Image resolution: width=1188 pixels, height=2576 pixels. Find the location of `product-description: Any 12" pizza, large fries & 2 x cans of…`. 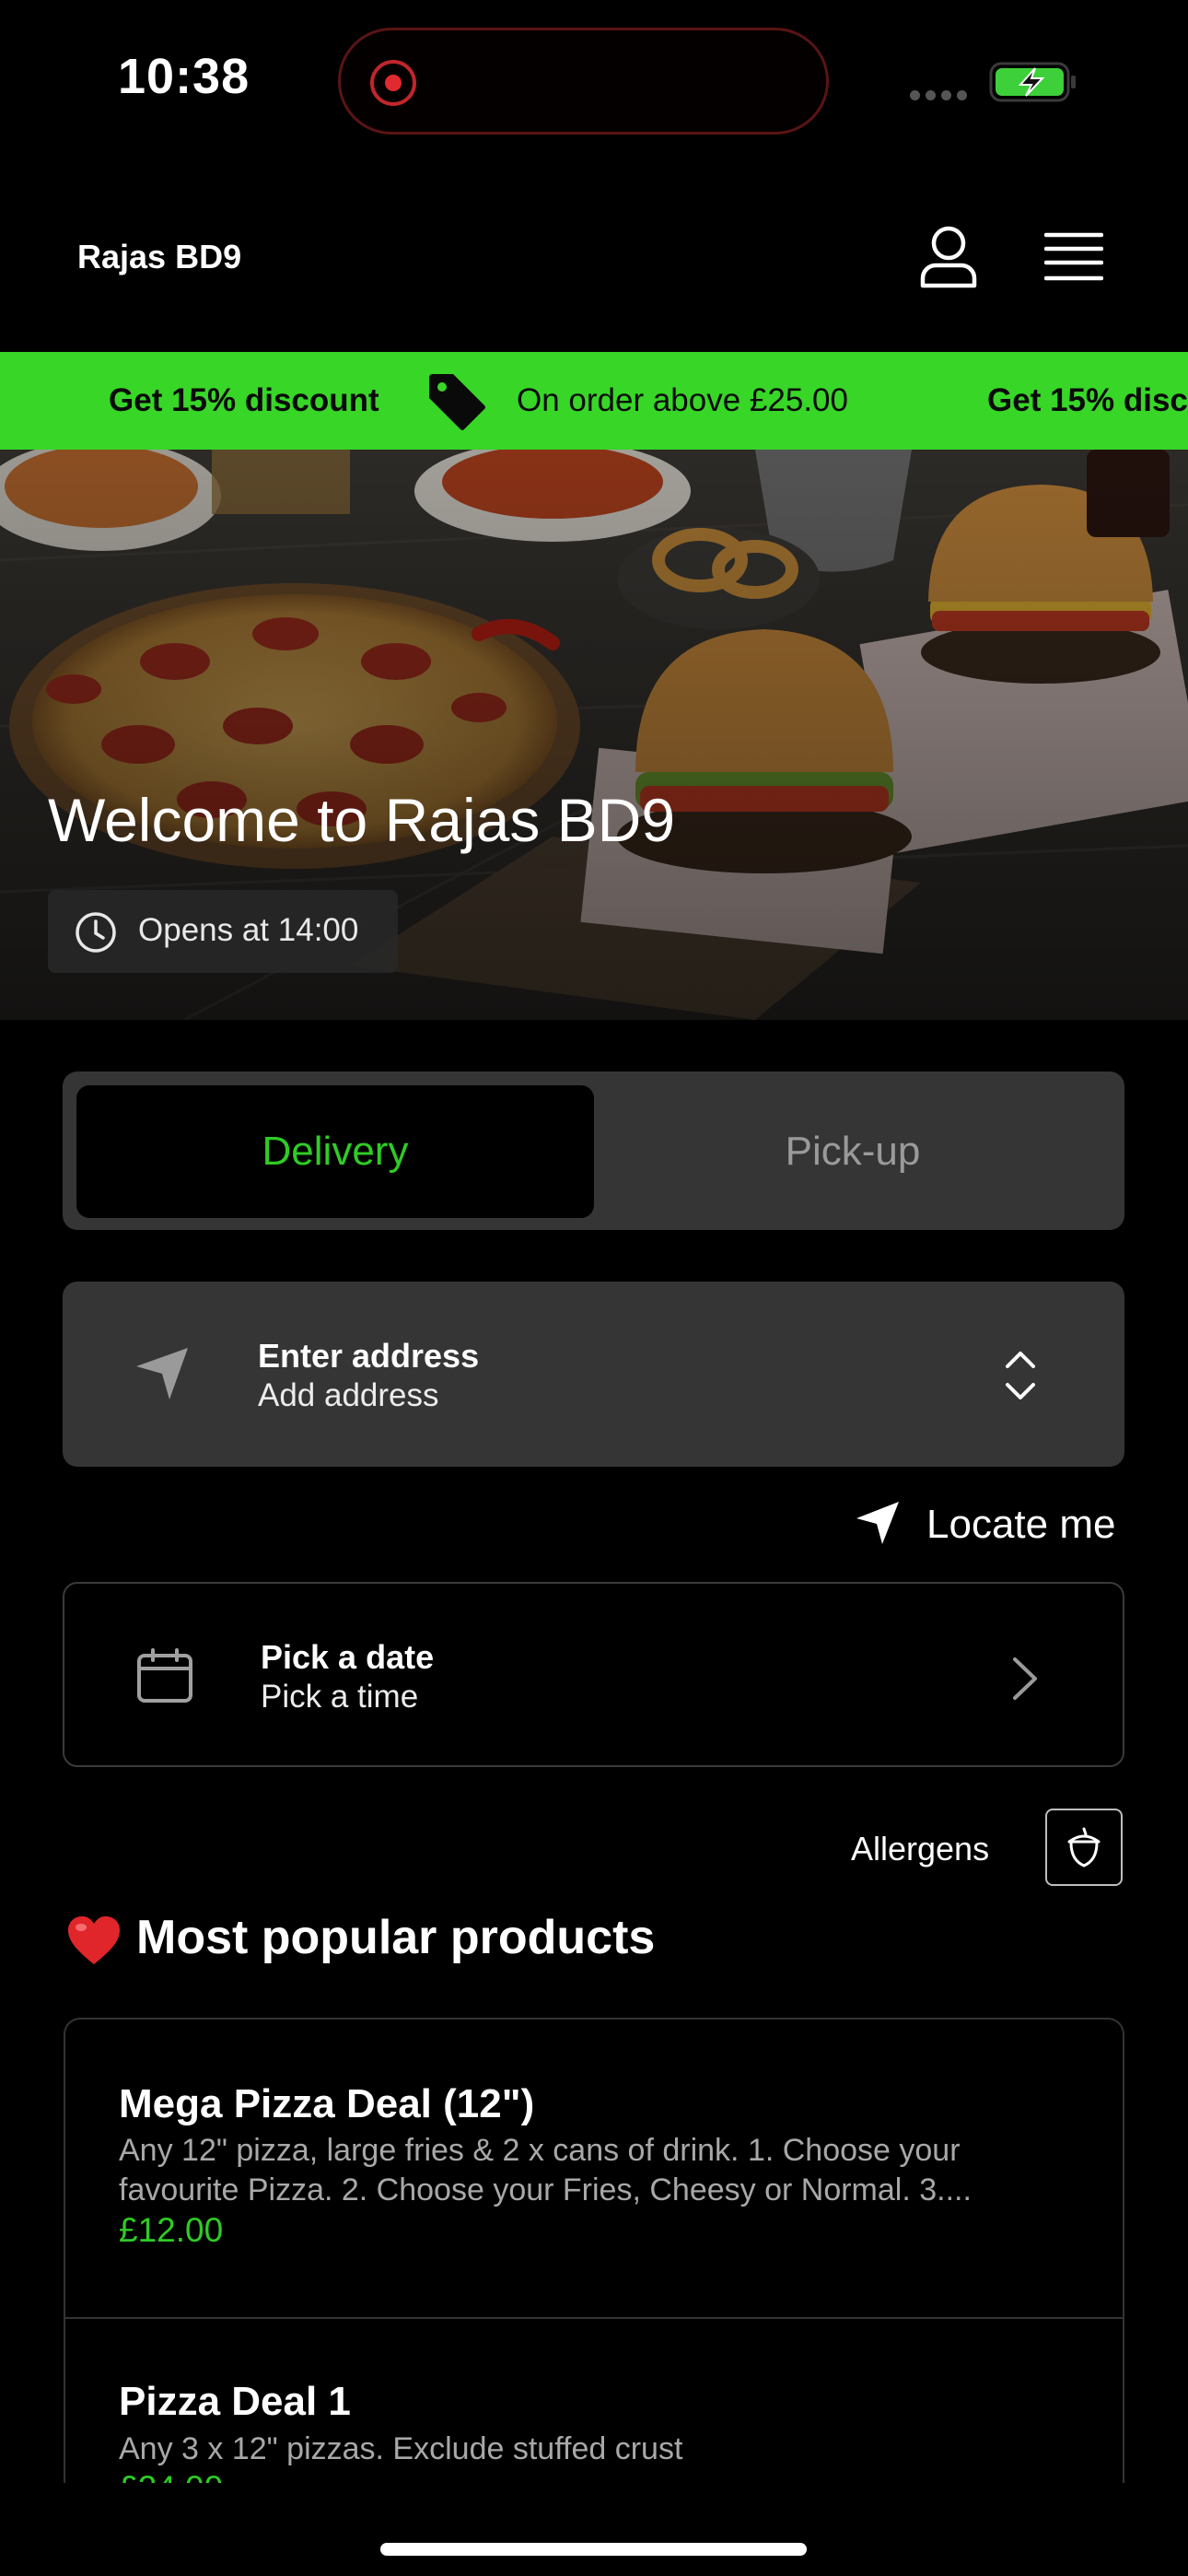

product-description: Any 12" pizza, large fries & 2 x cans of… is located at coordinates (545, 2170).